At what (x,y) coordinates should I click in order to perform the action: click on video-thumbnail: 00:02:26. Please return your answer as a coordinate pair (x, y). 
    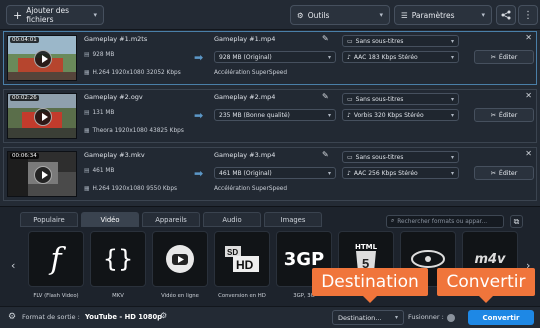
    Looking at the image, I should click on (42, 116).